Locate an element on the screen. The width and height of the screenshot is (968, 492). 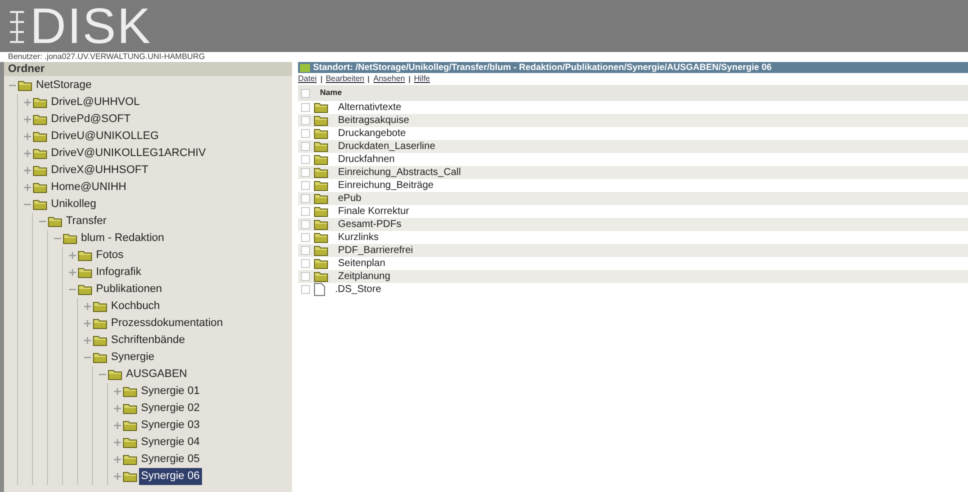
tree-item: DriveX@UHHSOFT is located at coordinates (99, 170).